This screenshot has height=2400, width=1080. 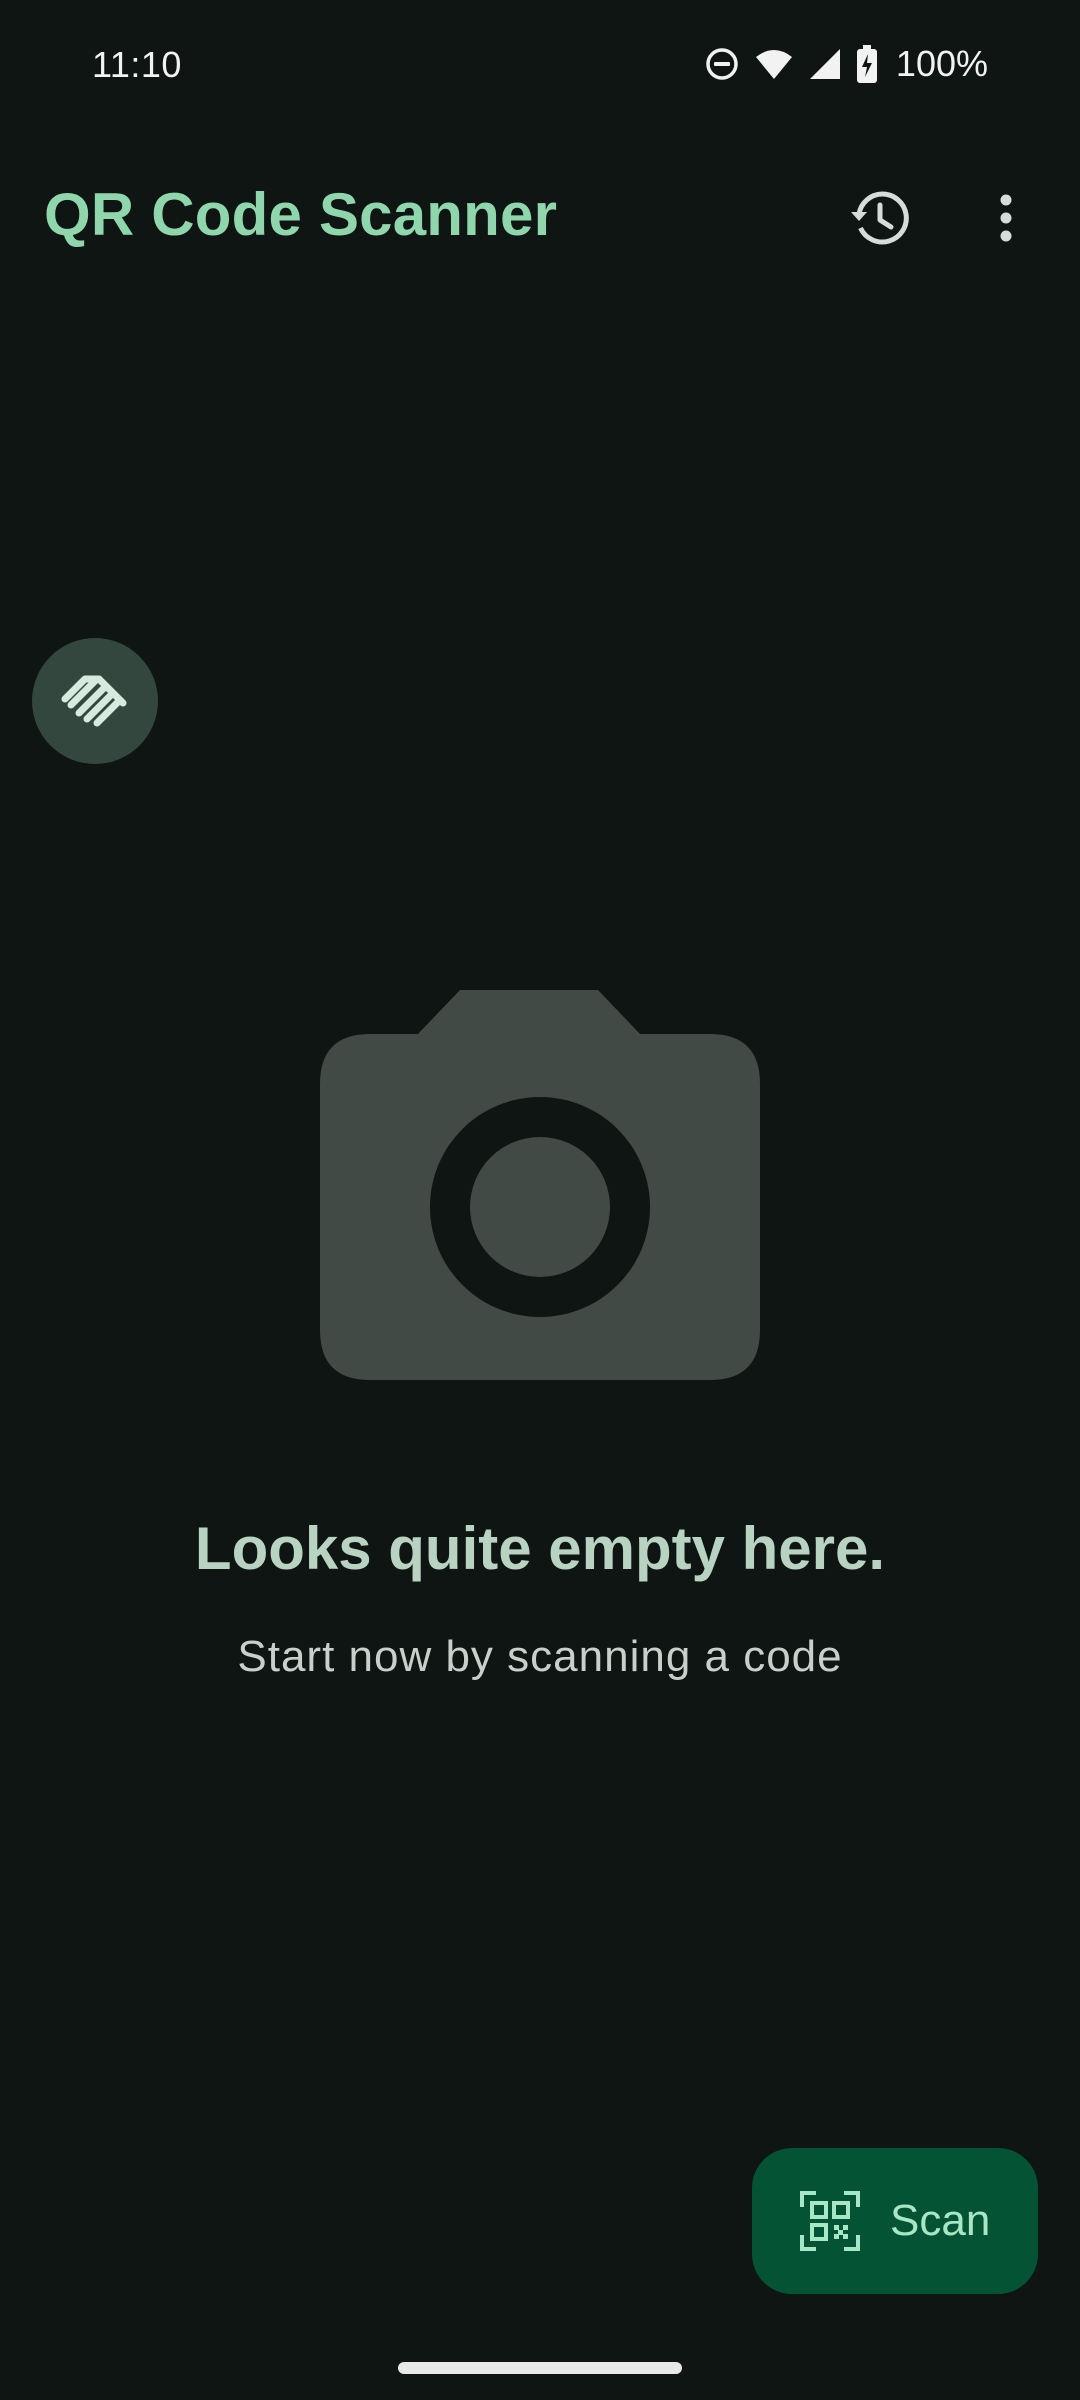 I want to click on app-title: QR Code Scanner, so click(x=301, y=214).